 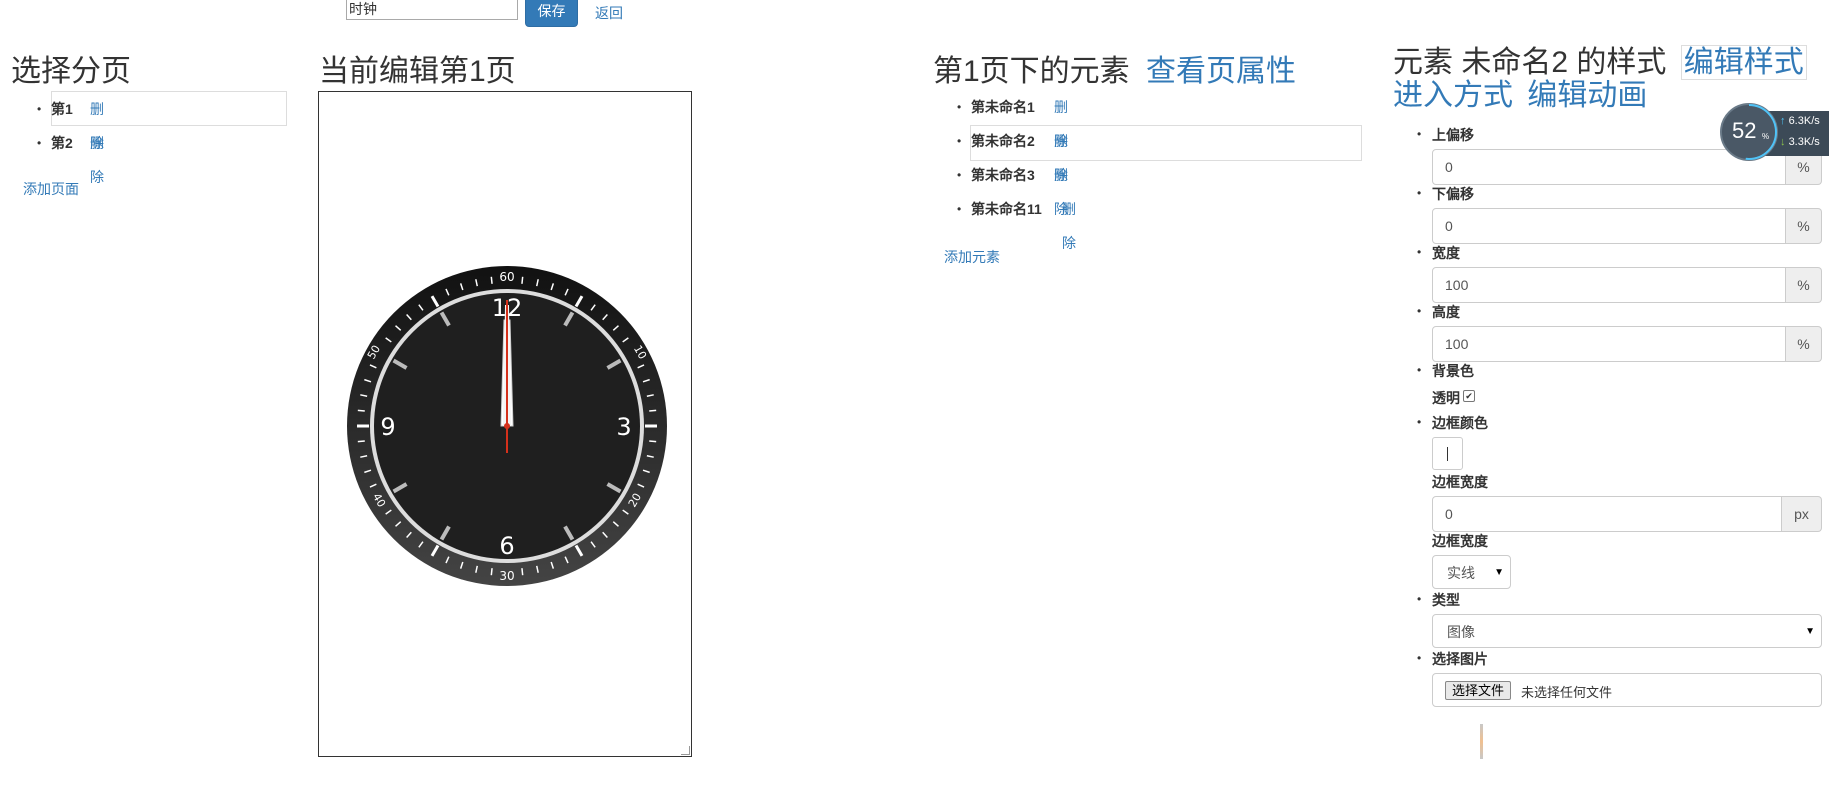 What do you see at coordinates (623, 427) in the screenshot?
I see `hour-label-3: 3` at bounding box center [623, 427].